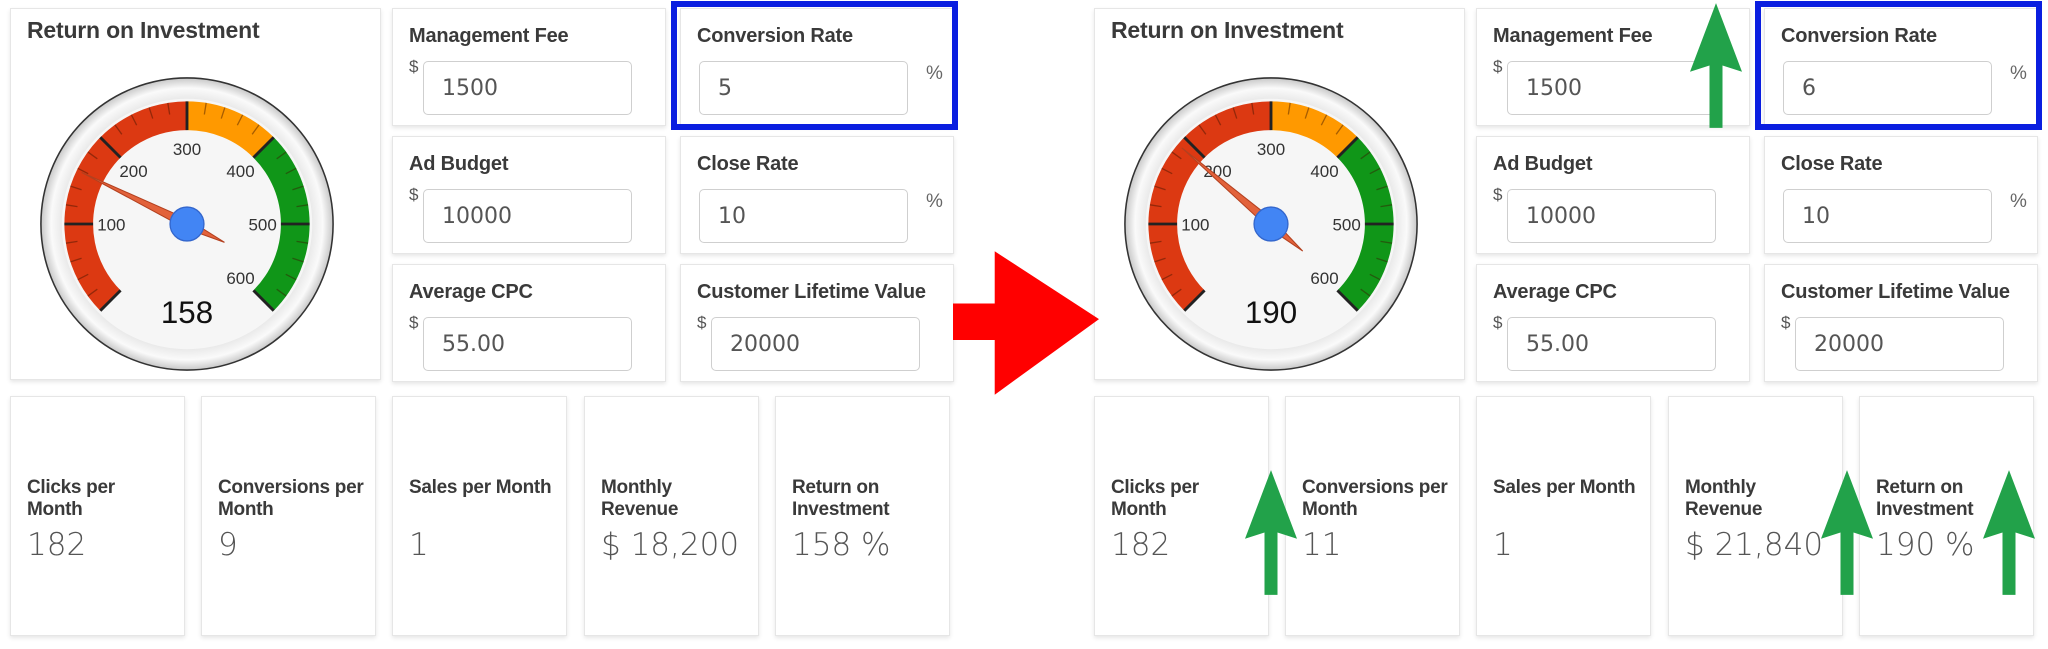 Image resolution: width=2048 pixels, height=649 pixels. What do you see at coordinates (1754, 545) in the screenshot?
I see `stat-value: $ 21,840` at bounding box center [1754, 545].